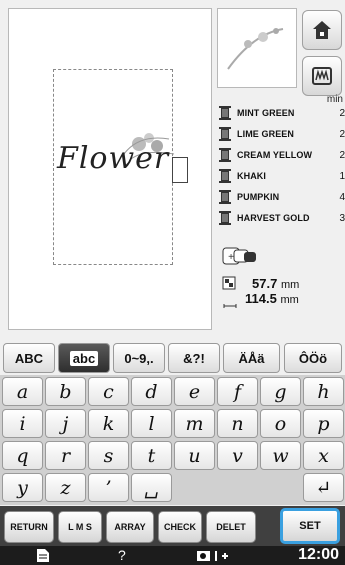 Image resolution: width=345 pixels, height=565 pixels. Describe the element at coordinates (194, 423) in the screenshot. I see `key-m: m` at that location.